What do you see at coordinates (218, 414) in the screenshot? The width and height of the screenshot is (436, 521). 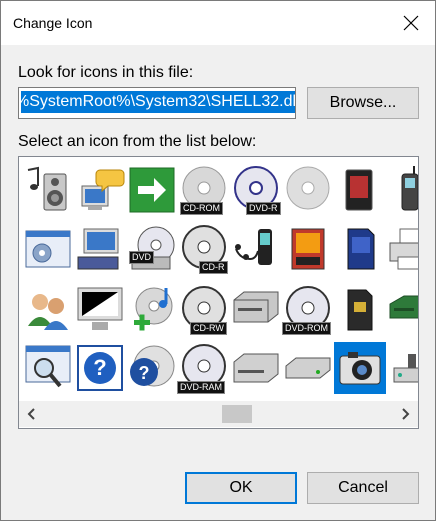 I see `horizontal-scrollbar` at bounding box center [218, 414].